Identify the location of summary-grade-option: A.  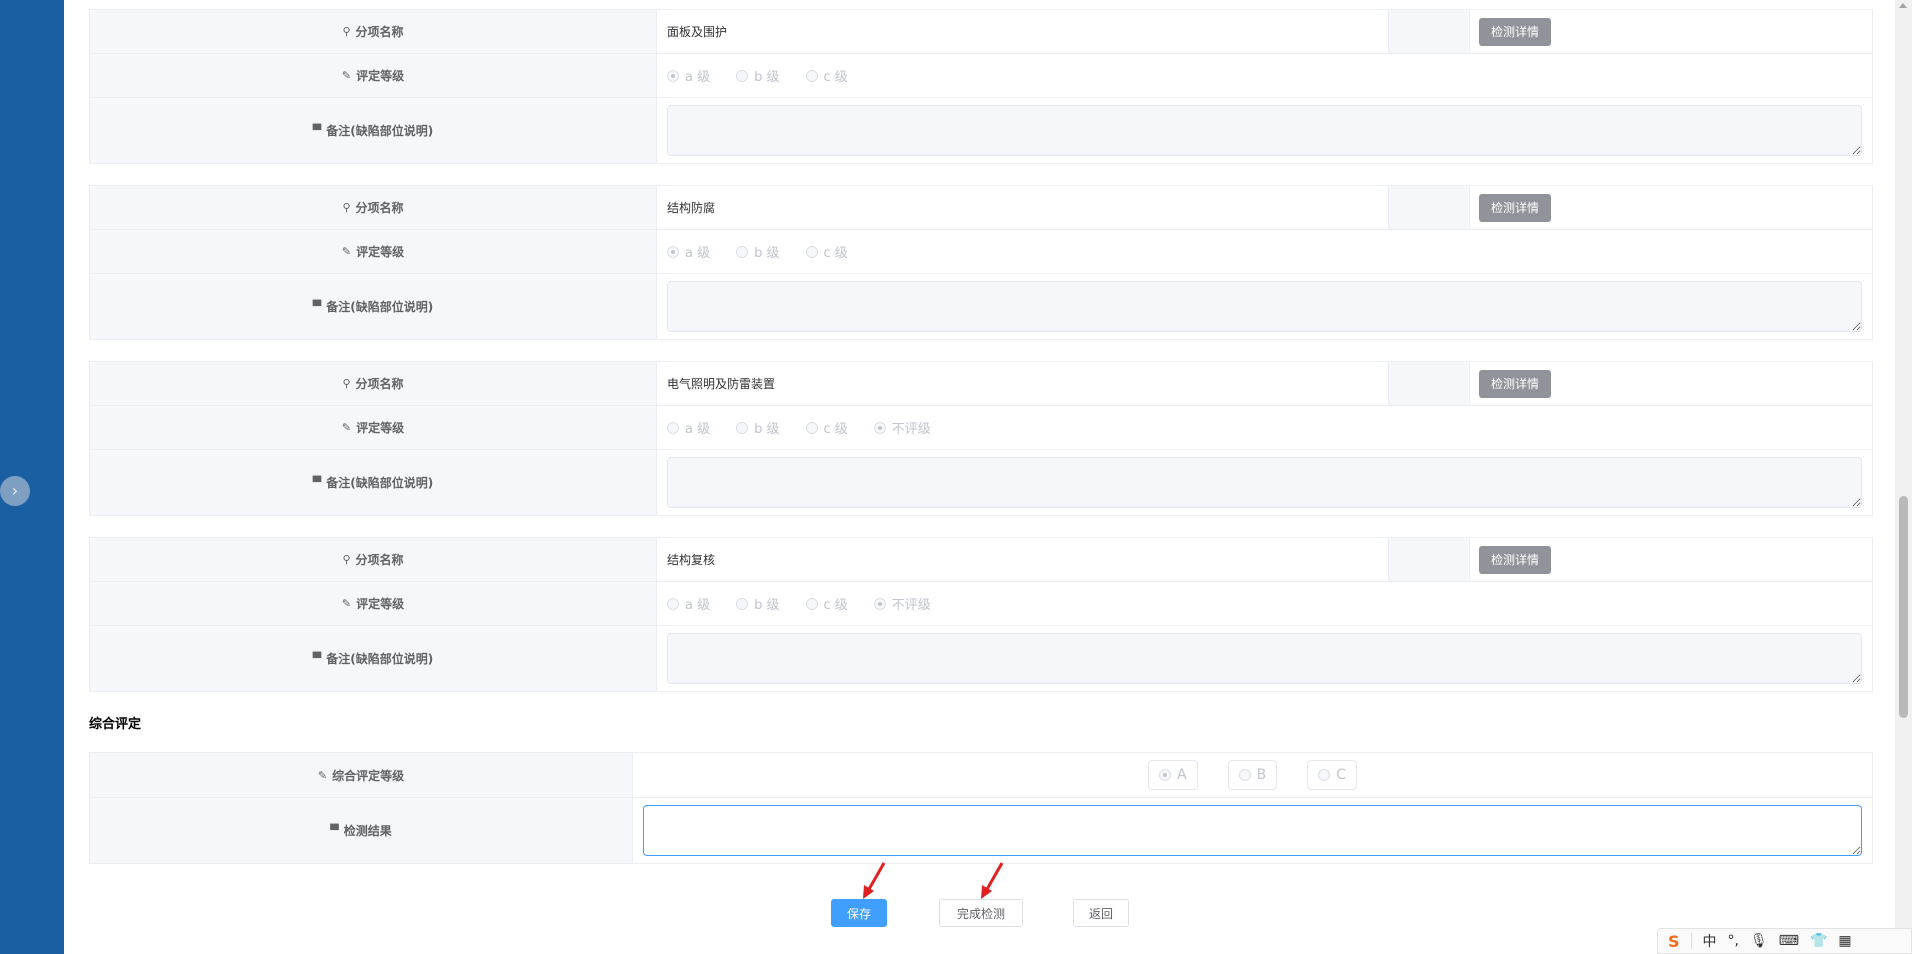
(1173, 775).